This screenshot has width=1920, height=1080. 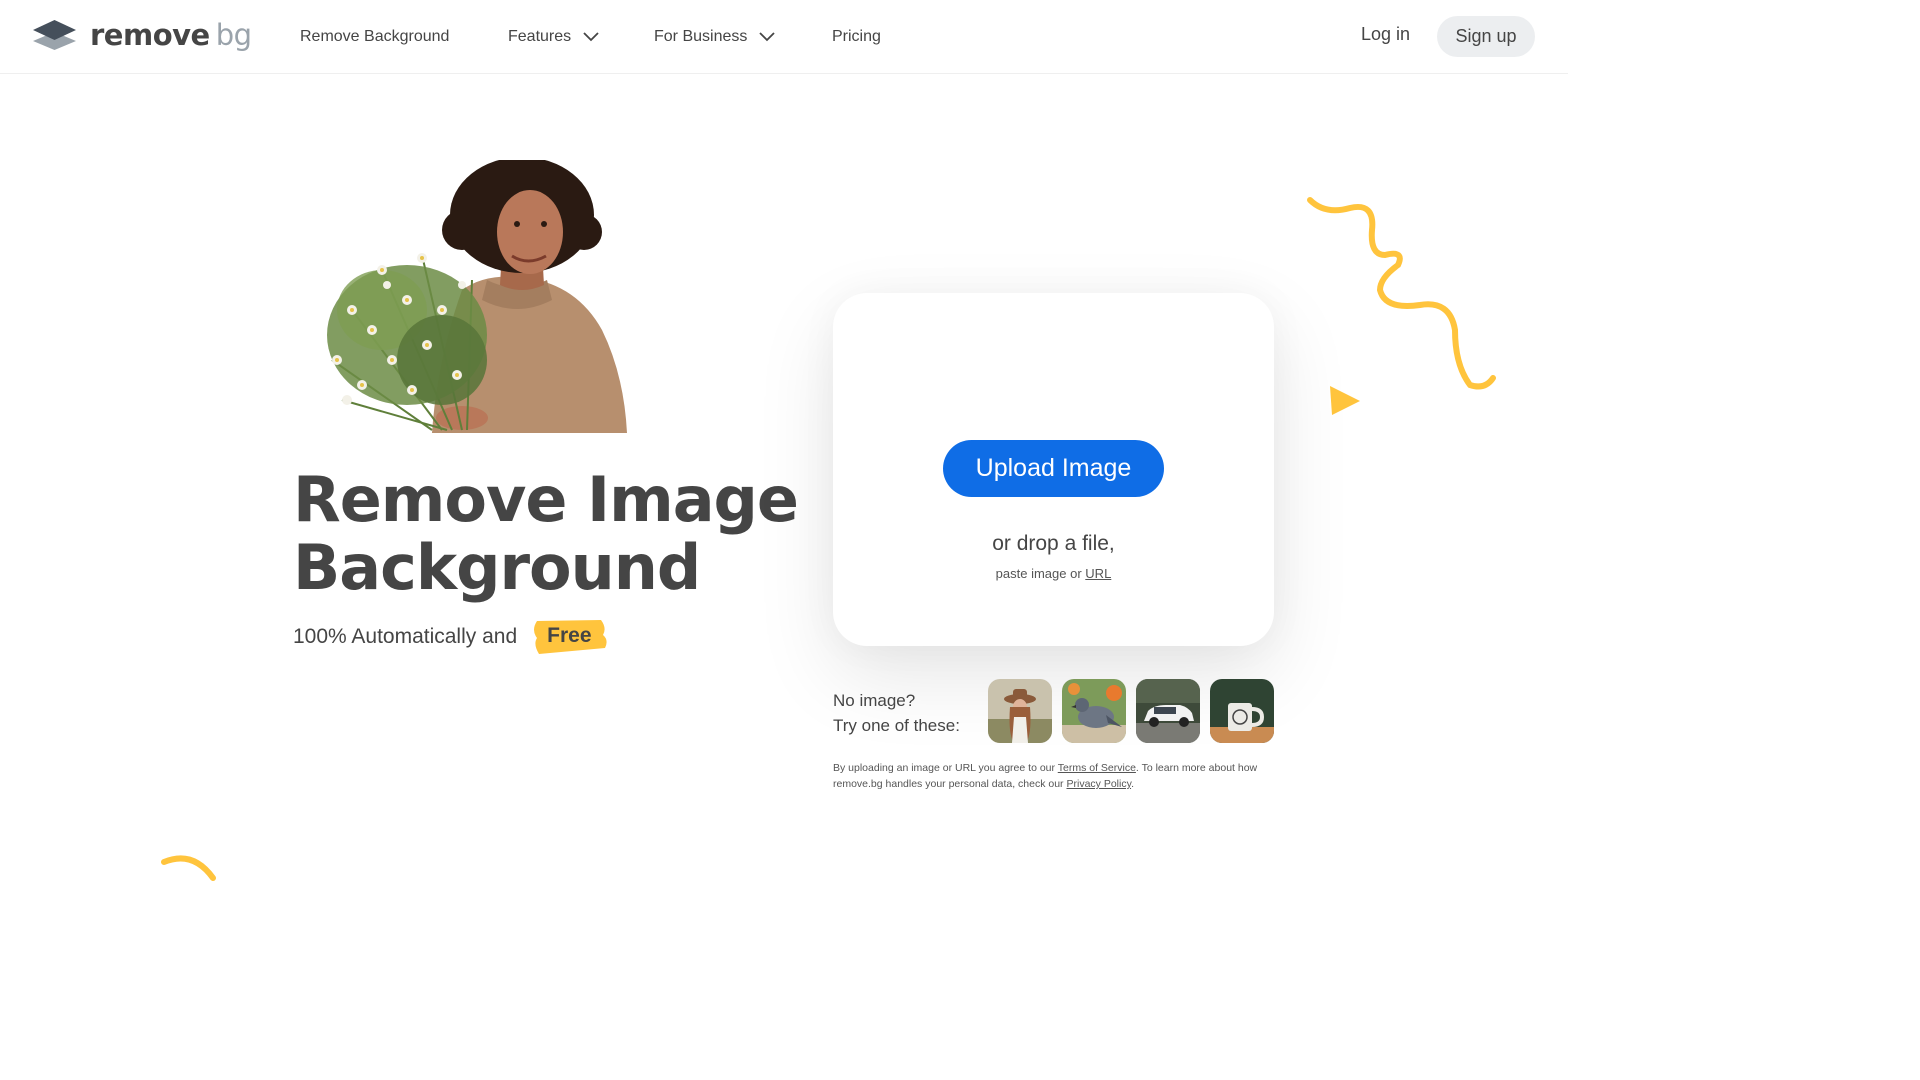 I want to click on nav-for-business: For Business, so click(x=715, y=37).